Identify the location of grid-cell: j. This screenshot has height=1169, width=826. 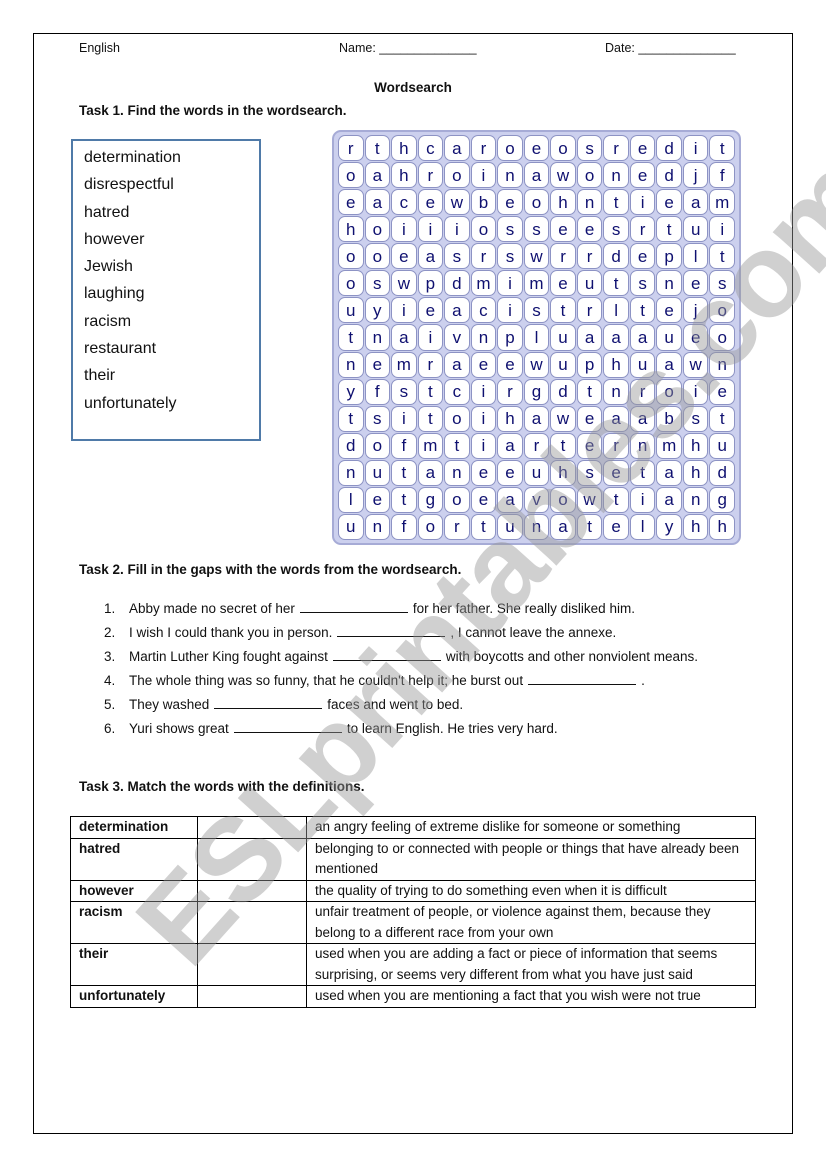
(695, 175).